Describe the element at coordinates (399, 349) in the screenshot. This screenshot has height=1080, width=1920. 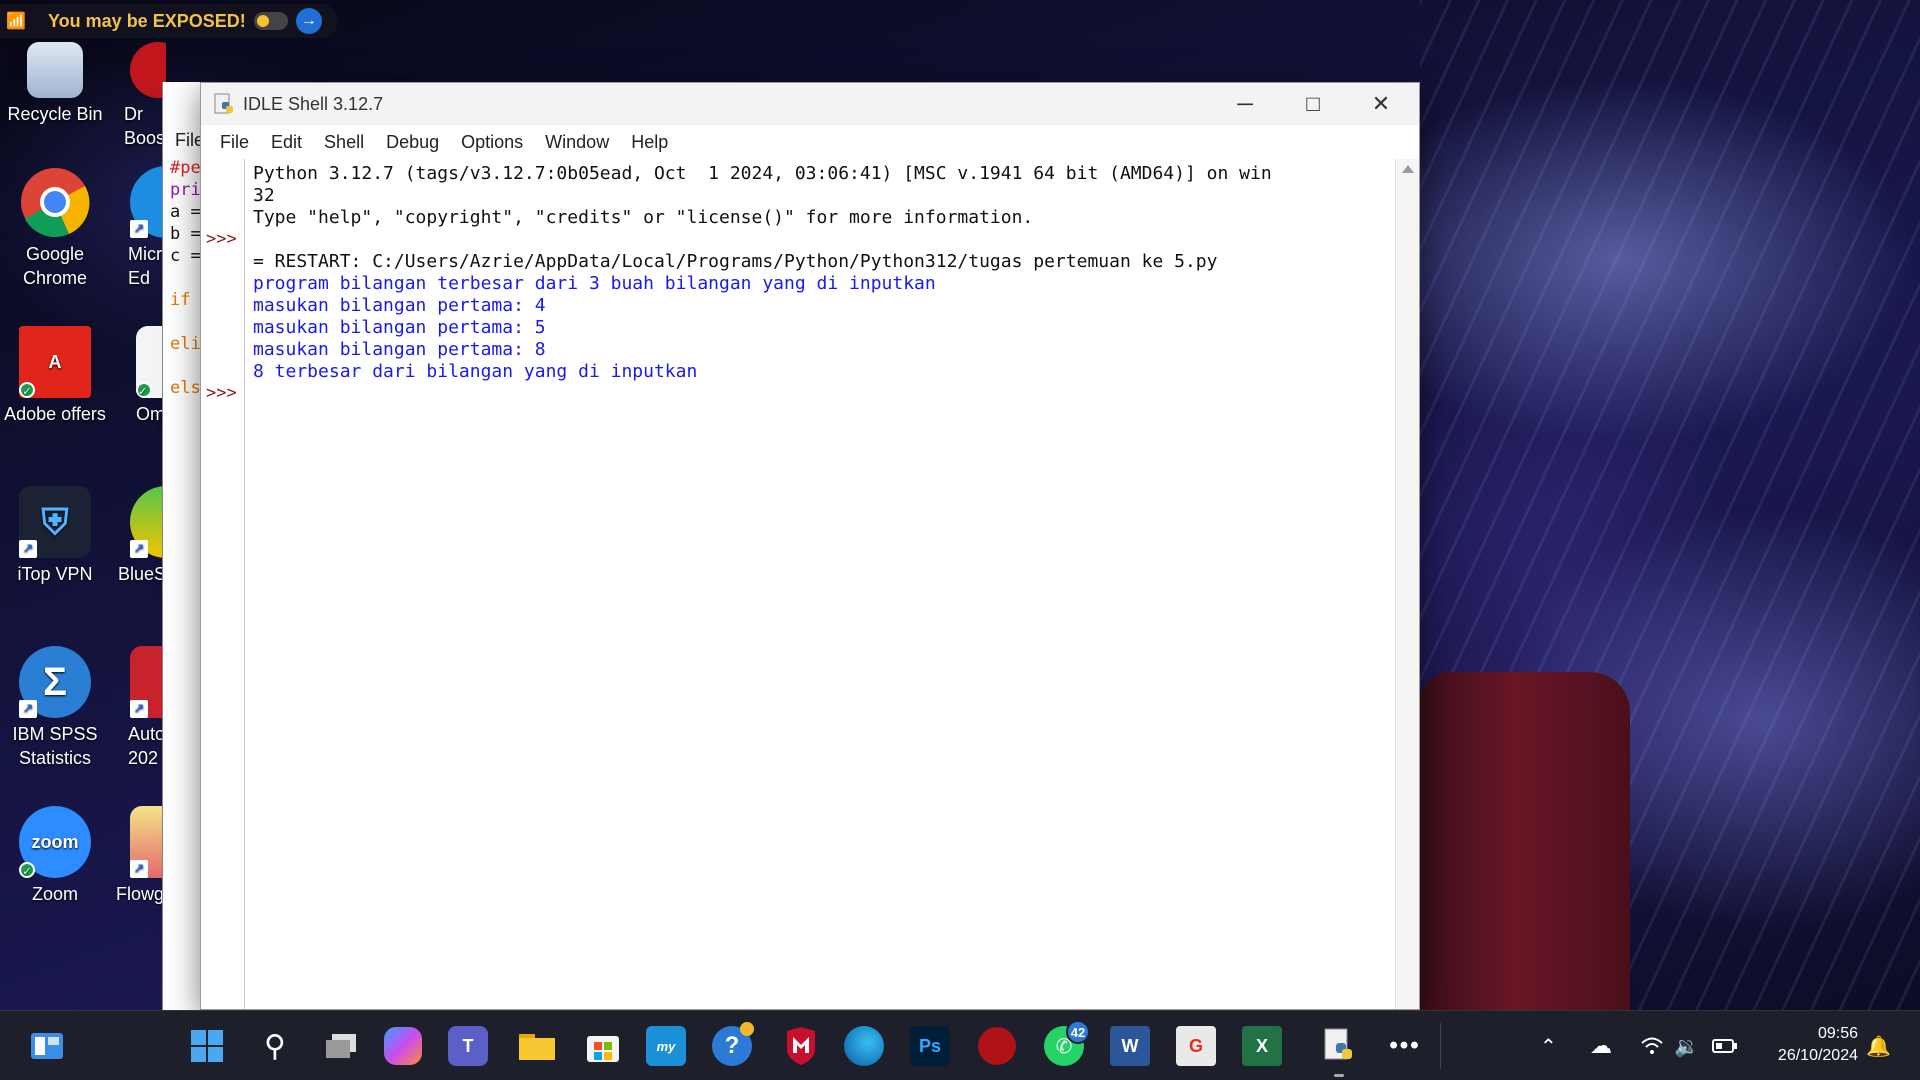
I see `shell-output-line: masukan bilangan pertama: 8` at that location.